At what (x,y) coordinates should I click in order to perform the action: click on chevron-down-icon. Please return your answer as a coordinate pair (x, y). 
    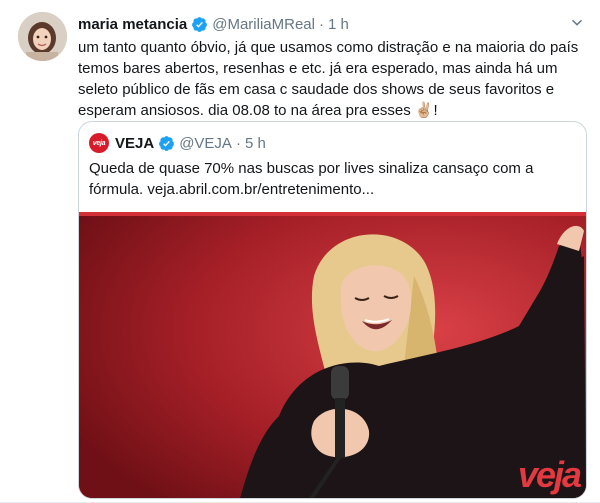
    Looking at the image, I should click on (577, 23).